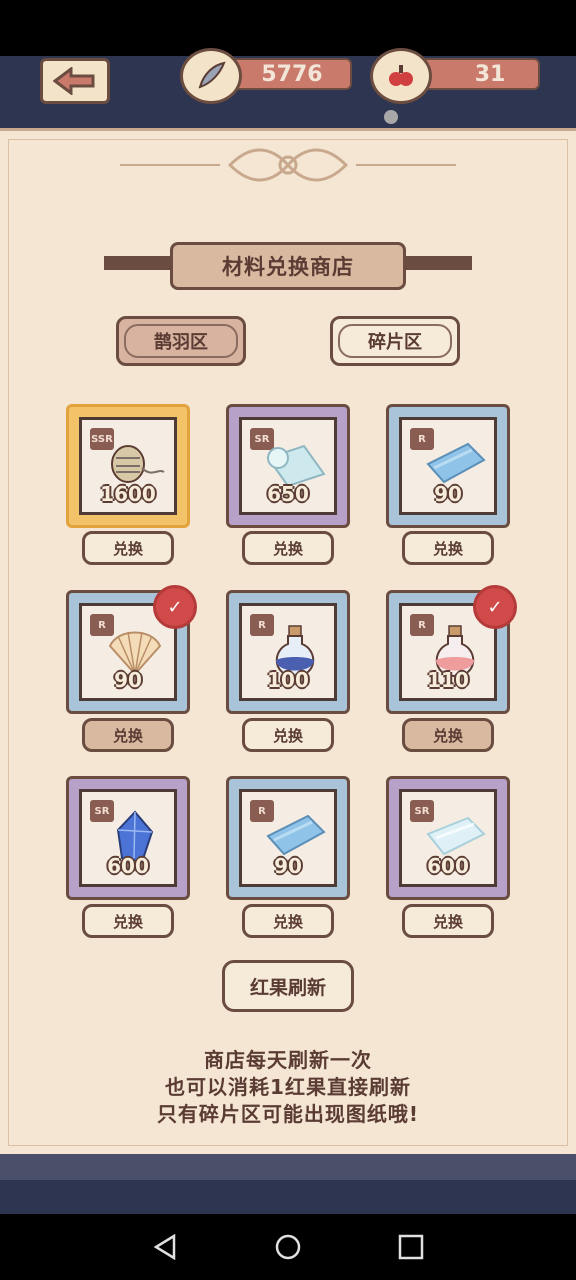 The image size is (576, 1280). I want to click on tab-feather-zone: 鹊羽区, so click(181, 341).